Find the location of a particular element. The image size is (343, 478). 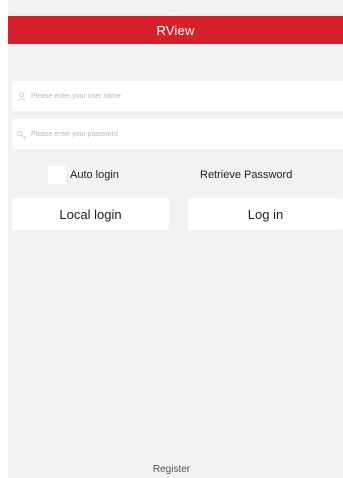

title-bar: RView is located at coordinates (175, 30).